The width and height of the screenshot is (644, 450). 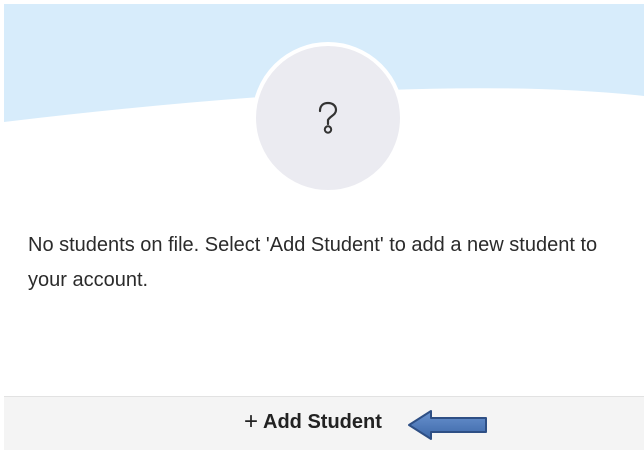 I want to click on left-arrow-annotation-icon, so click(x=447, y=425).